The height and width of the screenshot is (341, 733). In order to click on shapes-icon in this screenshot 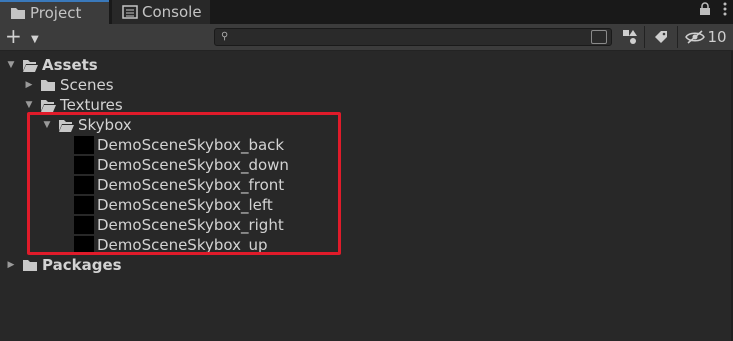, I will do `click(630, 37)`.